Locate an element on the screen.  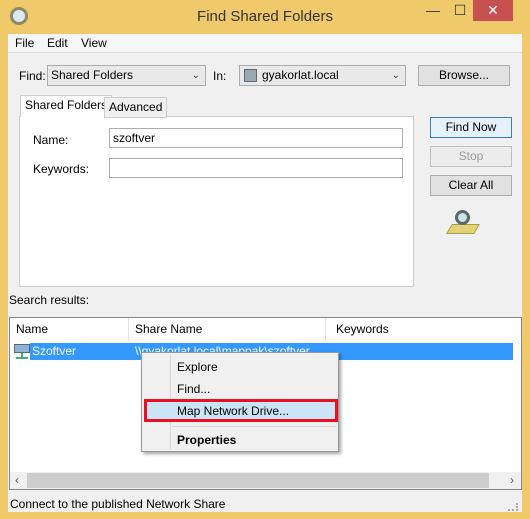
menu-separator is located at coordinates (254, 426).